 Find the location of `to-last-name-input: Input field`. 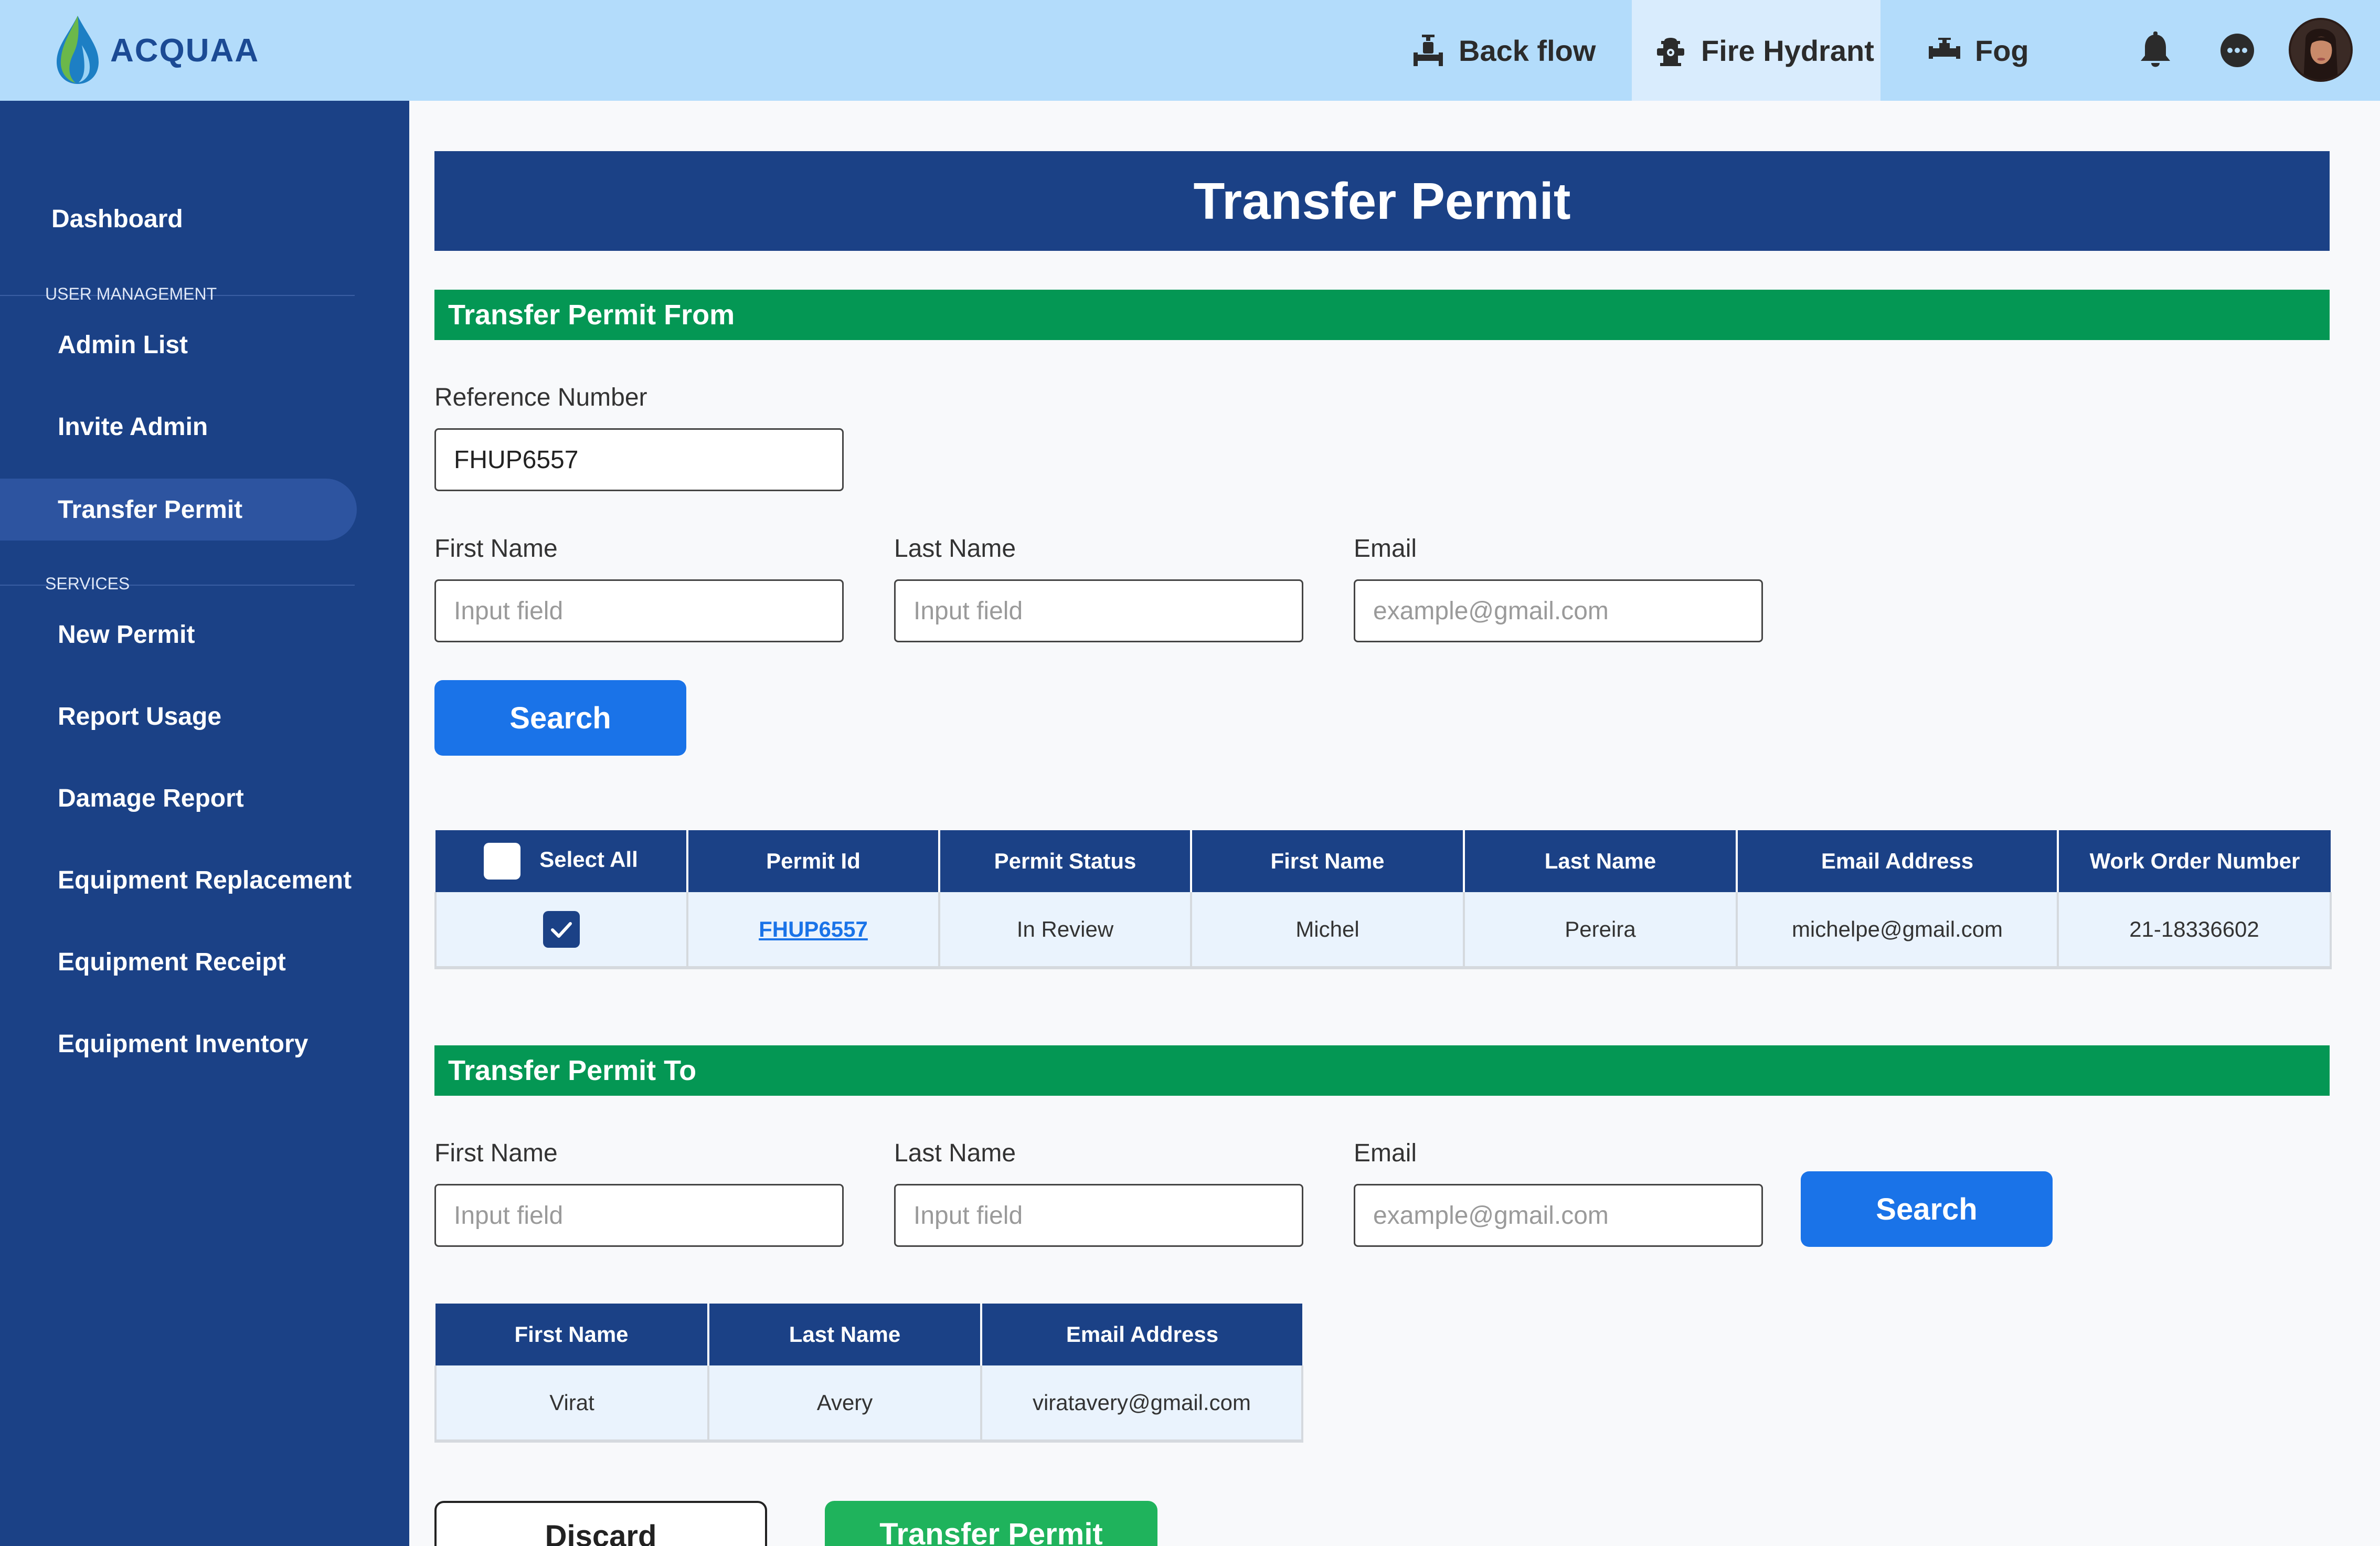

to-last-name-input: Input field is located at coordinates (1098, 1215).